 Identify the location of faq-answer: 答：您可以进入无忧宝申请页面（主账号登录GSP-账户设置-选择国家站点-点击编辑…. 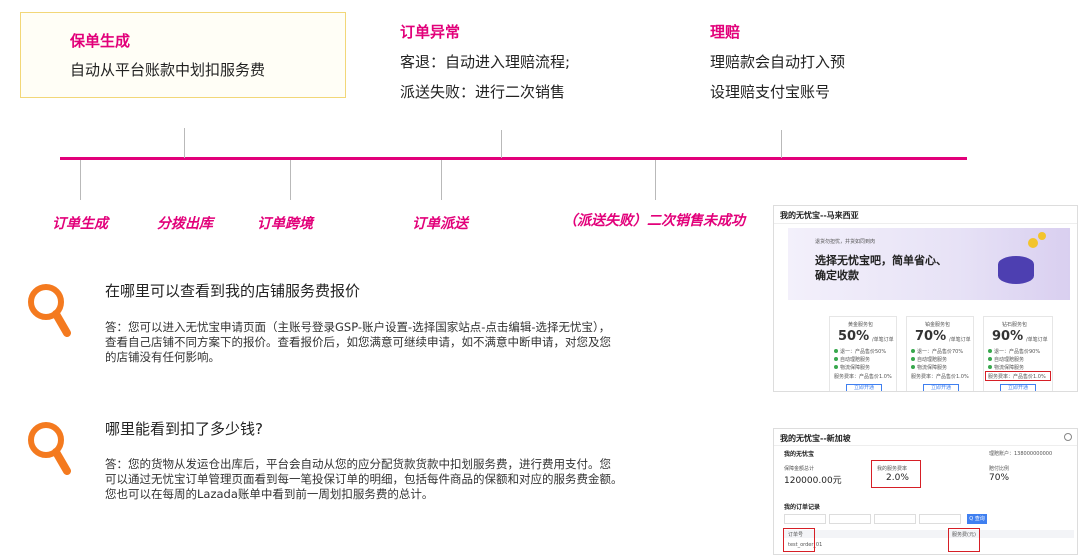
(435, 342).